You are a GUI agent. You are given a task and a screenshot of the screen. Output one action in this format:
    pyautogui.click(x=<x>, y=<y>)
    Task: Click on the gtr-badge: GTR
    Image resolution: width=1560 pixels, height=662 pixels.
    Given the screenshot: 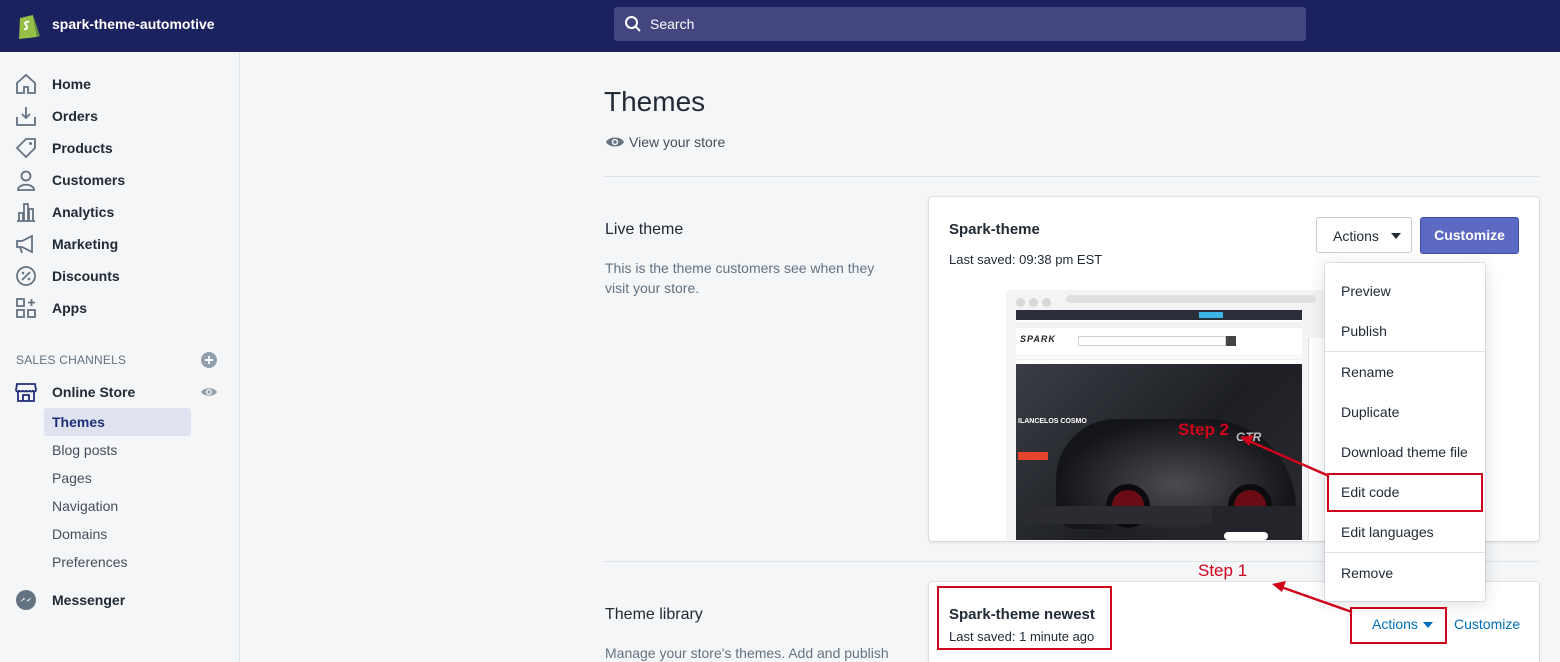 What is the action you would take?
    pyautogui.click(x=1249, y=437)
    